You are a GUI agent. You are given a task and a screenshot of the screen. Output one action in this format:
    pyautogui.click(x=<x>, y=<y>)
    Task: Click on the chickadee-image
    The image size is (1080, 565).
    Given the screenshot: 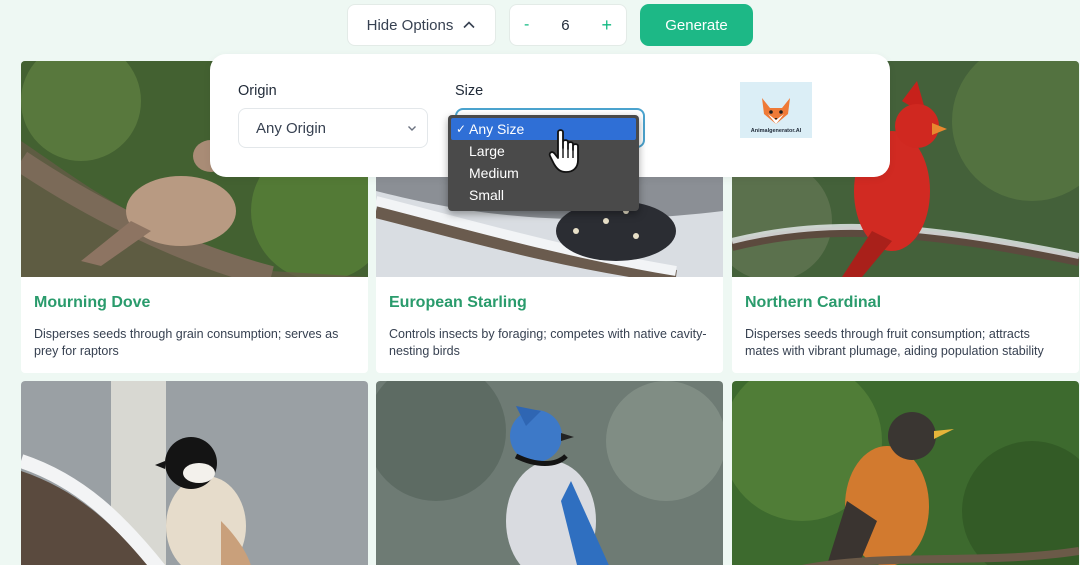 What is the action you would take?
    pyautogui.click(x=194, y=473)
    